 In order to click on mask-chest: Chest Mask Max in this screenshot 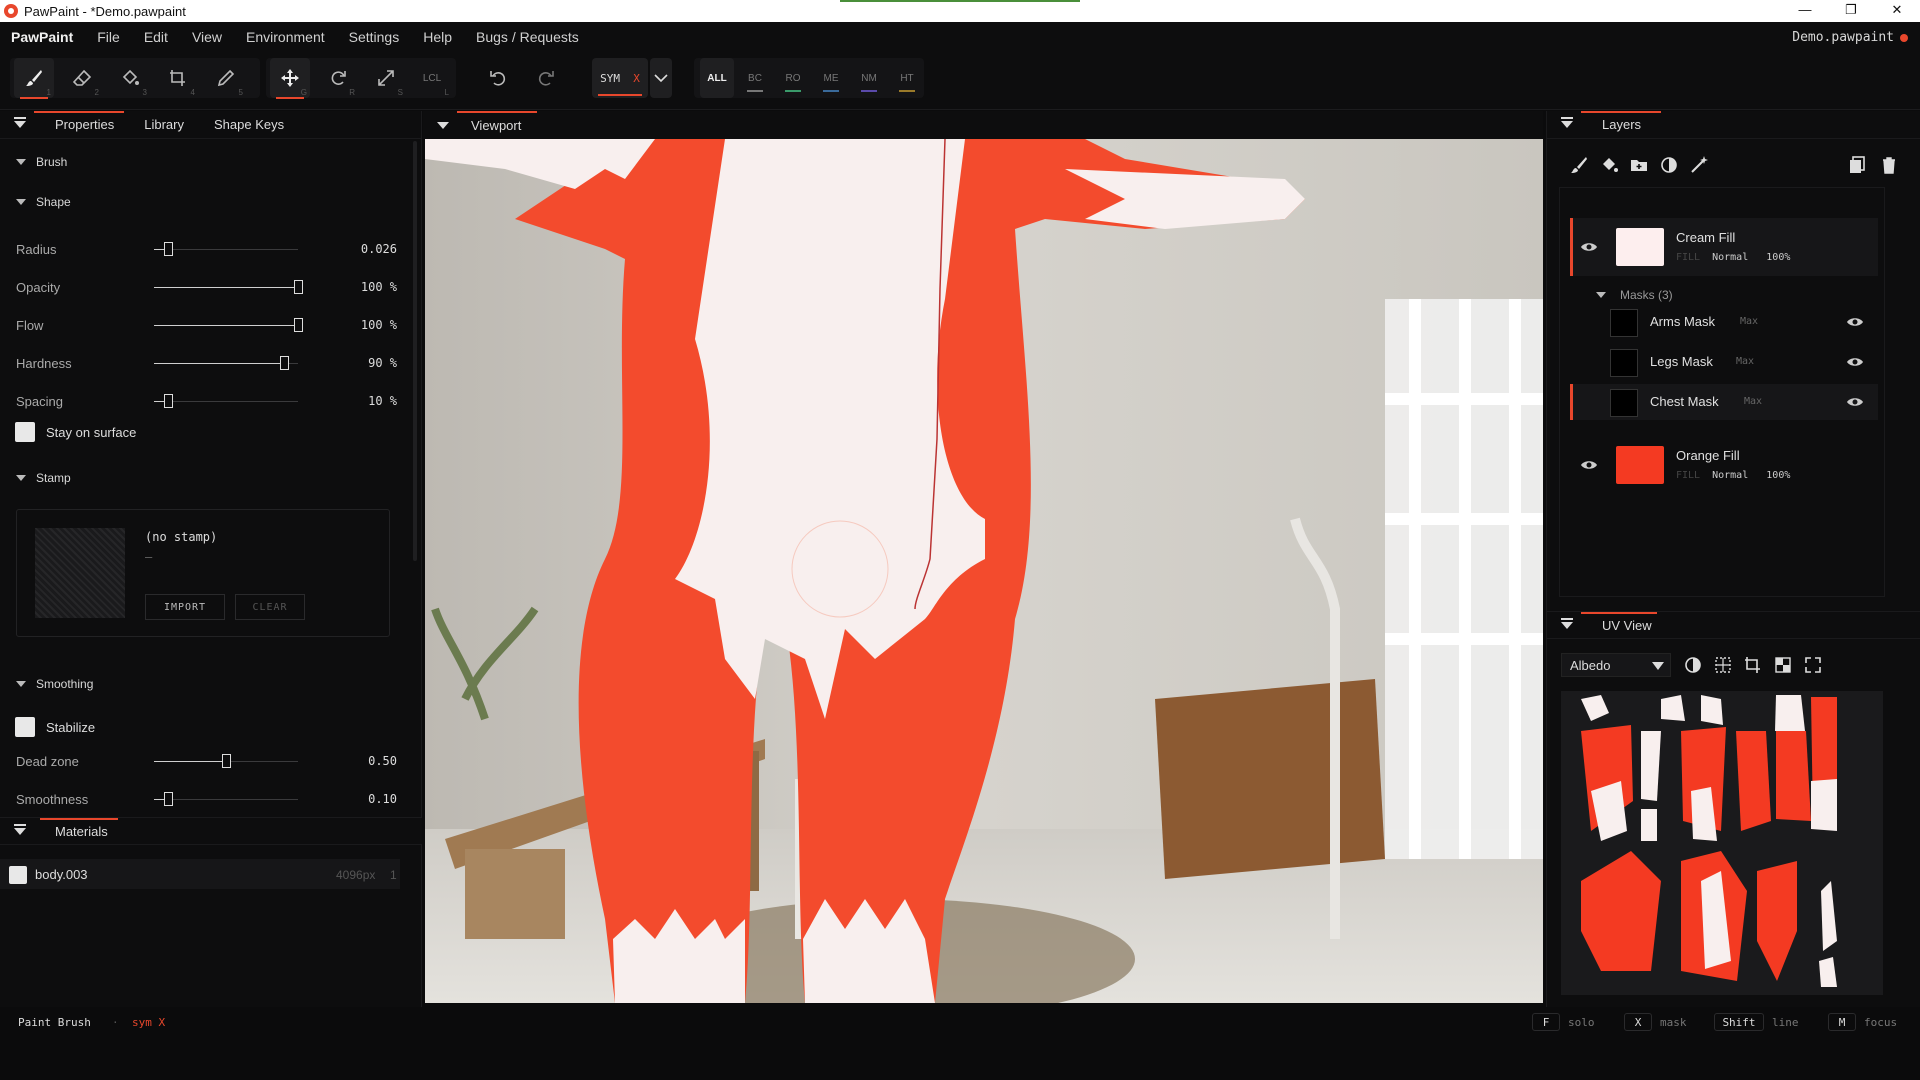, I will do `click(1724, 402)`.